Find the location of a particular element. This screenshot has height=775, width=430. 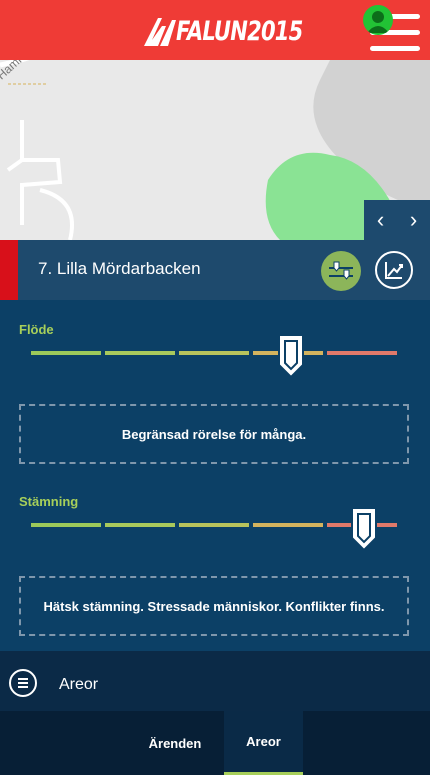

logo-text: FALUN2015 is located at coordinates (239, 31).